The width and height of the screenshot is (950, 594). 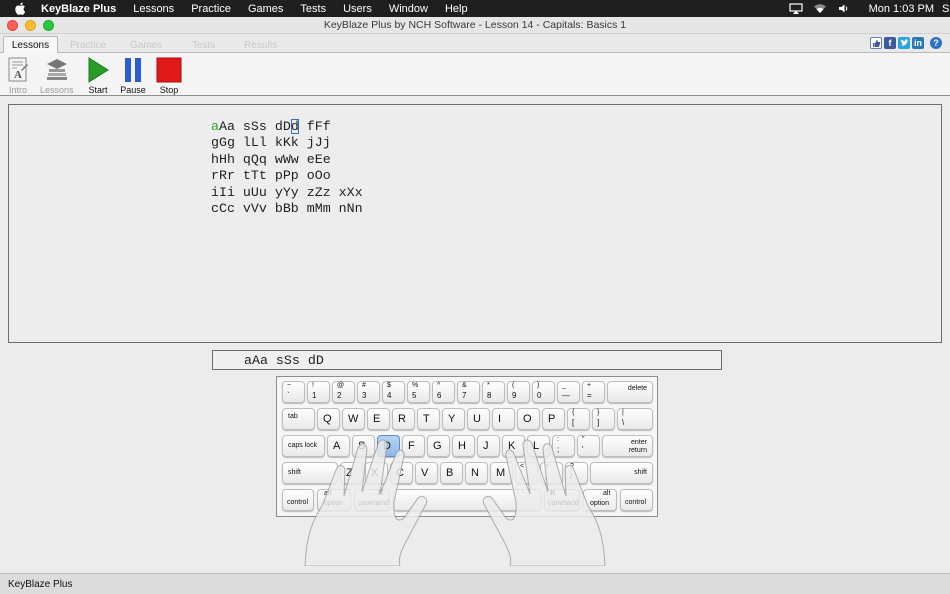 What do you see at coordinates (844, 9) in the screenshot?
I see `volume-icon` at bounding box center [844, 9].